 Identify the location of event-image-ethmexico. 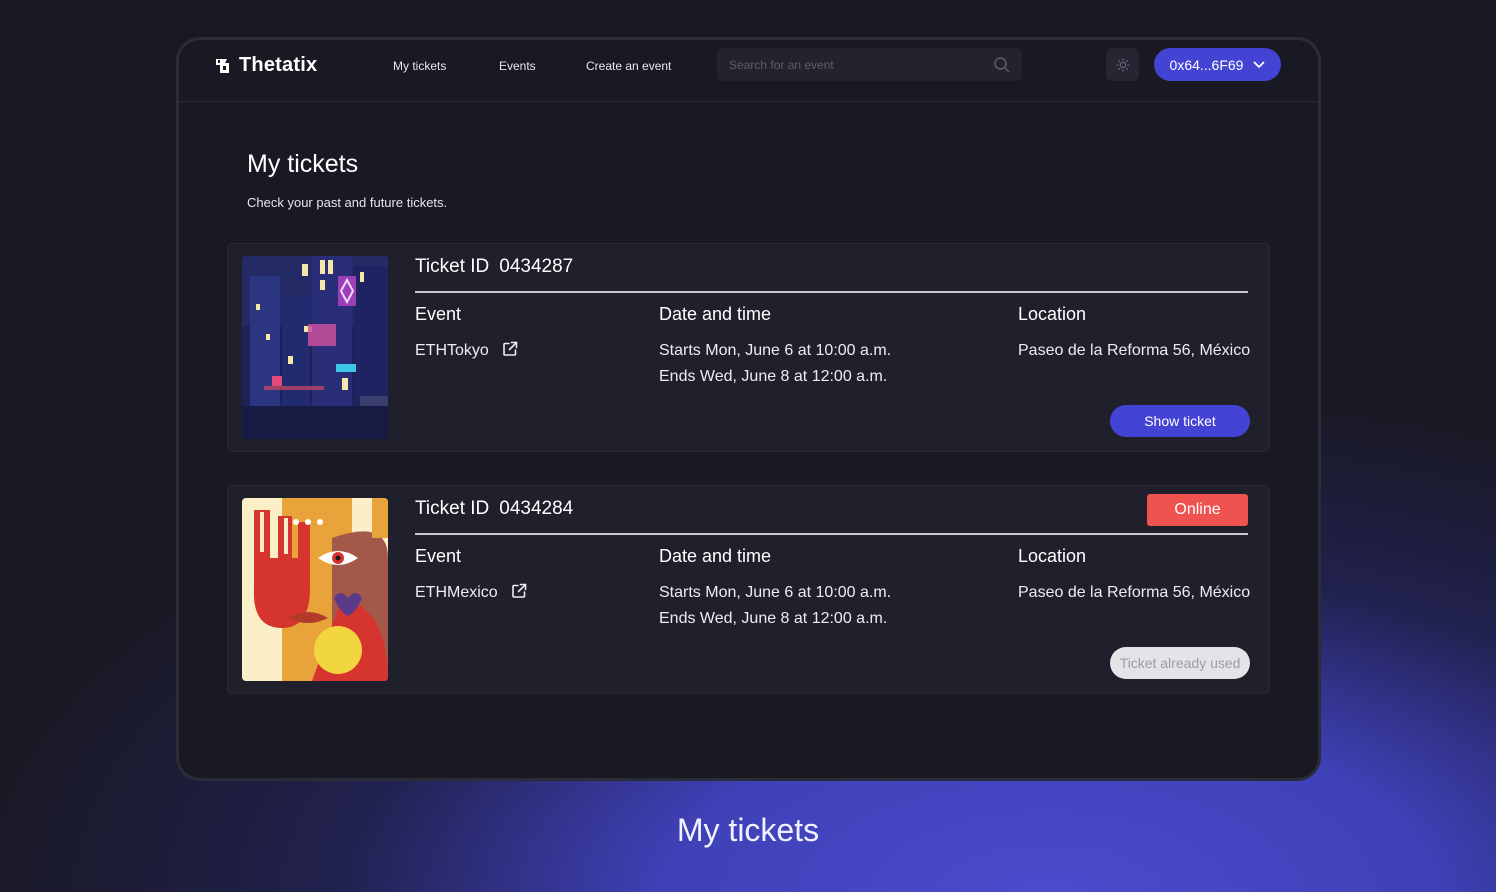
(315, 589).